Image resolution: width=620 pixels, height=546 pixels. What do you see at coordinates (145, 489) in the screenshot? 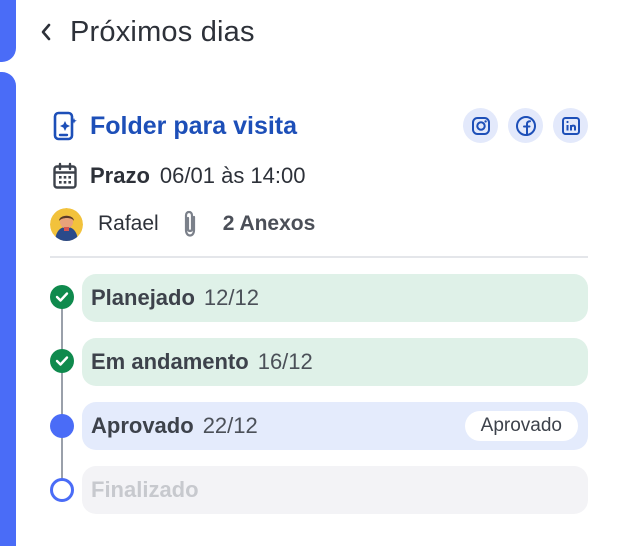
I see `step-name: Finalizado` at bounding box center [145, 489].